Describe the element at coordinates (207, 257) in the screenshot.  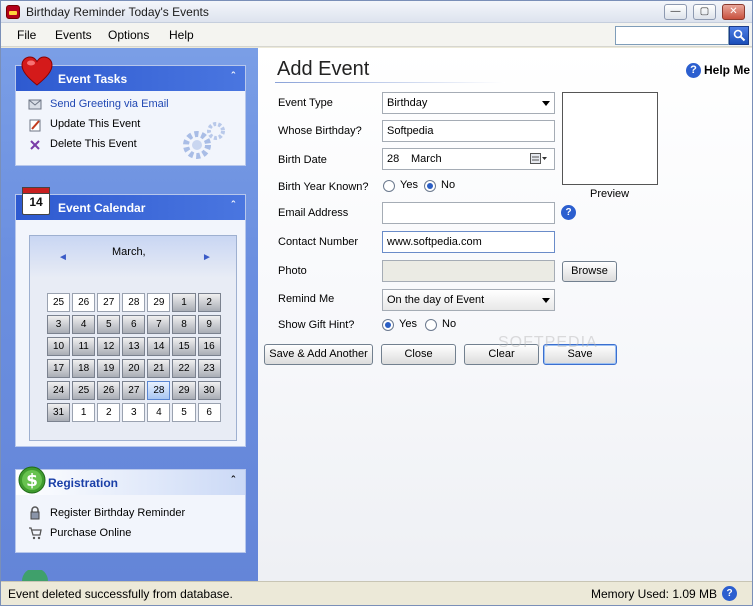
I see `next-month-button: ►` at that location.